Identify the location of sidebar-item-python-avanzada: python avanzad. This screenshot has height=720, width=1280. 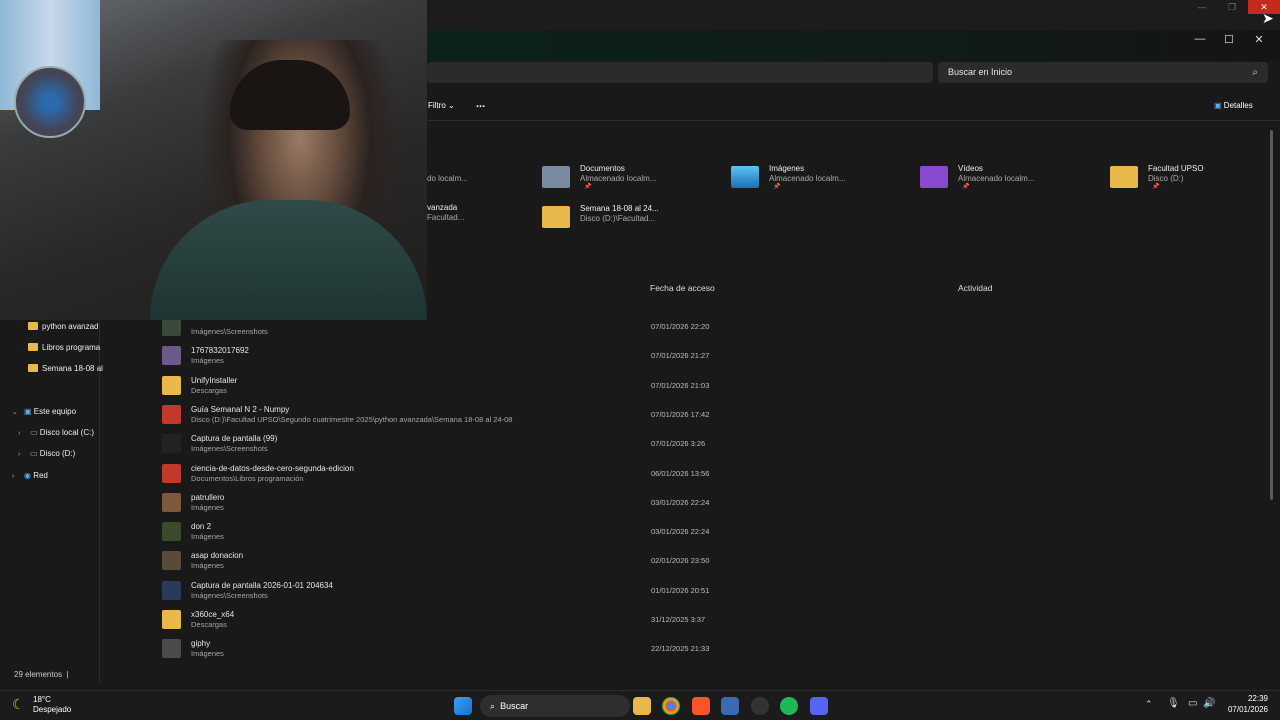
(63, 327).